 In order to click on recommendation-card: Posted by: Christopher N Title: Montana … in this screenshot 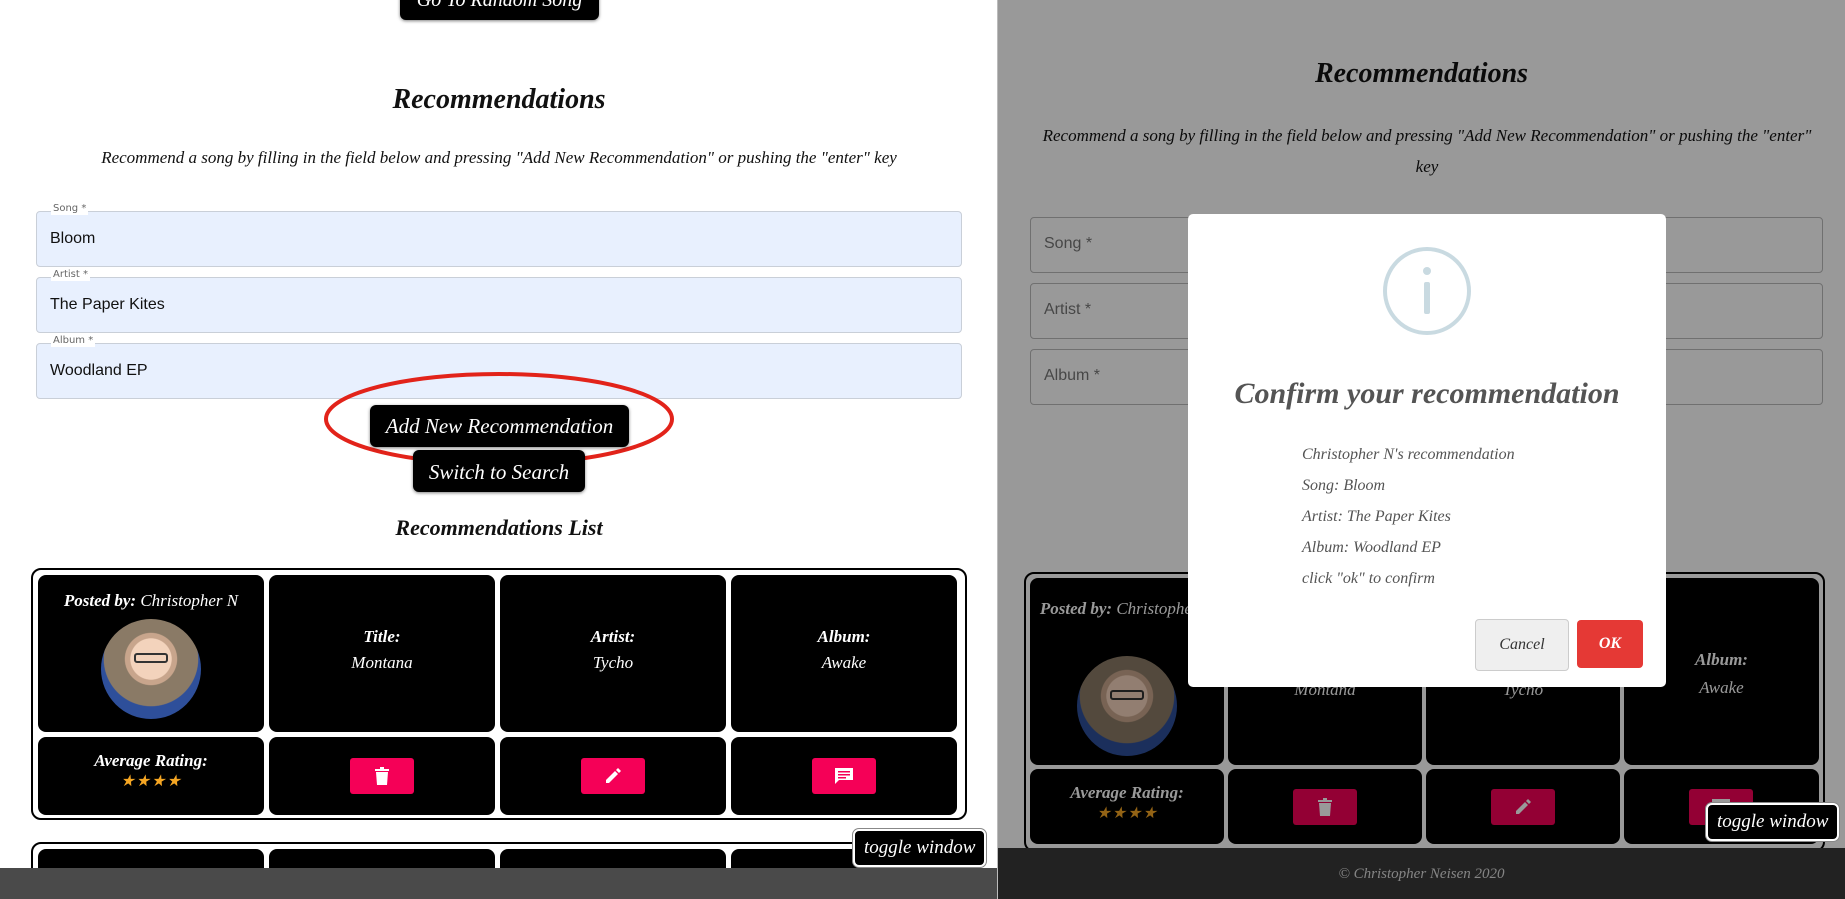, I will do `click(499, 694)`.